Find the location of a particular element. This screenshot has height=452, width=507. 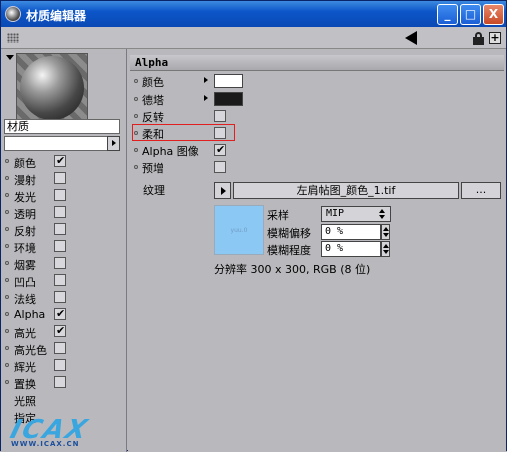

preview-menu-icon is located at coordinates (10, 57).